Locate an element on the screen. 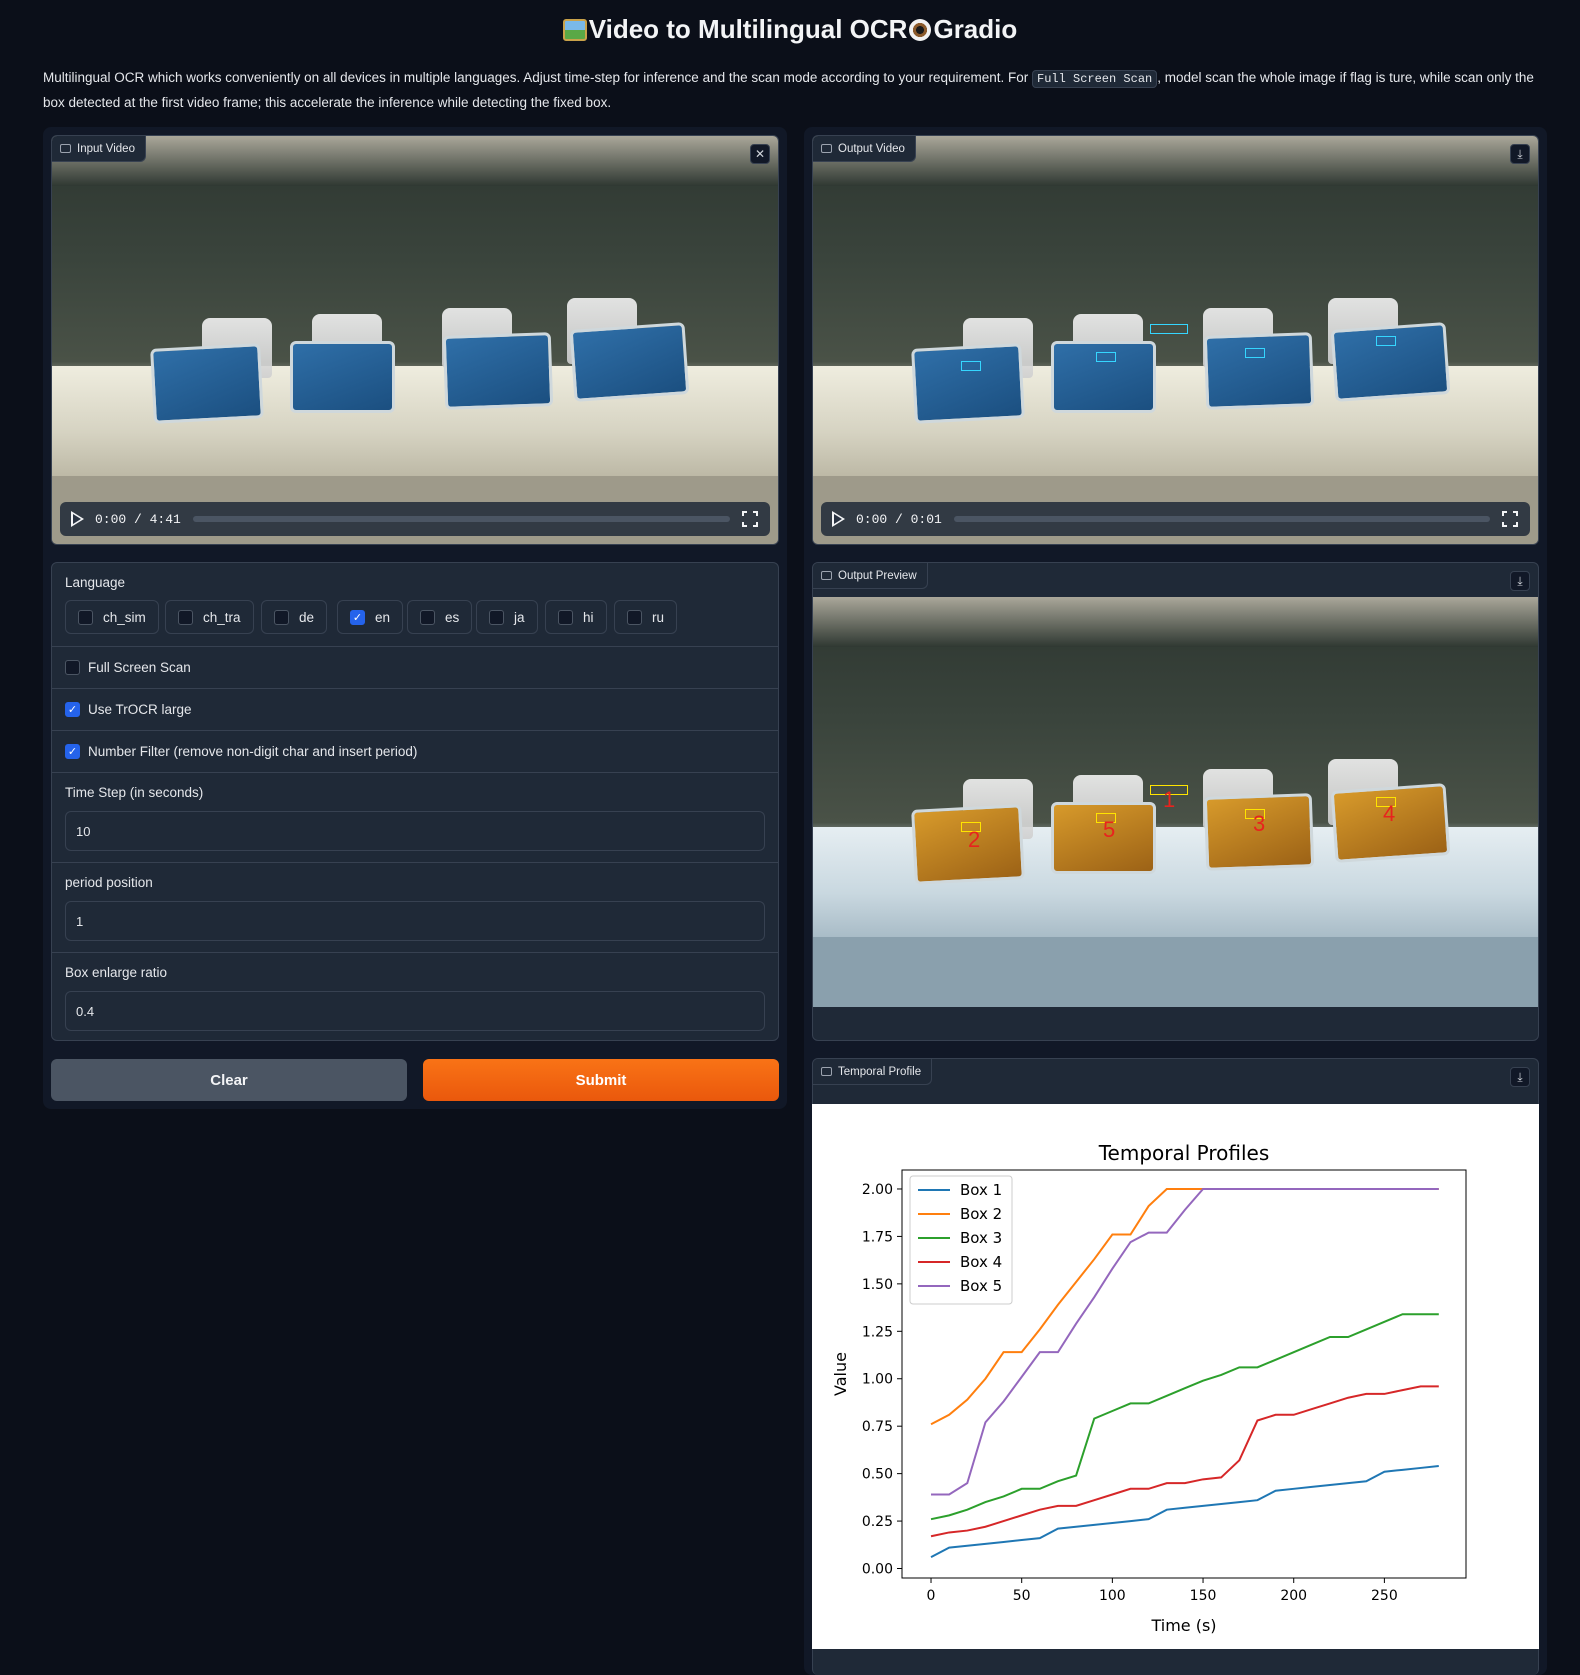 The height and width of the screenshot is (1675, 1580). output-preview-image: 2 5 1 3 4 is located at coordinates (1175, 802).